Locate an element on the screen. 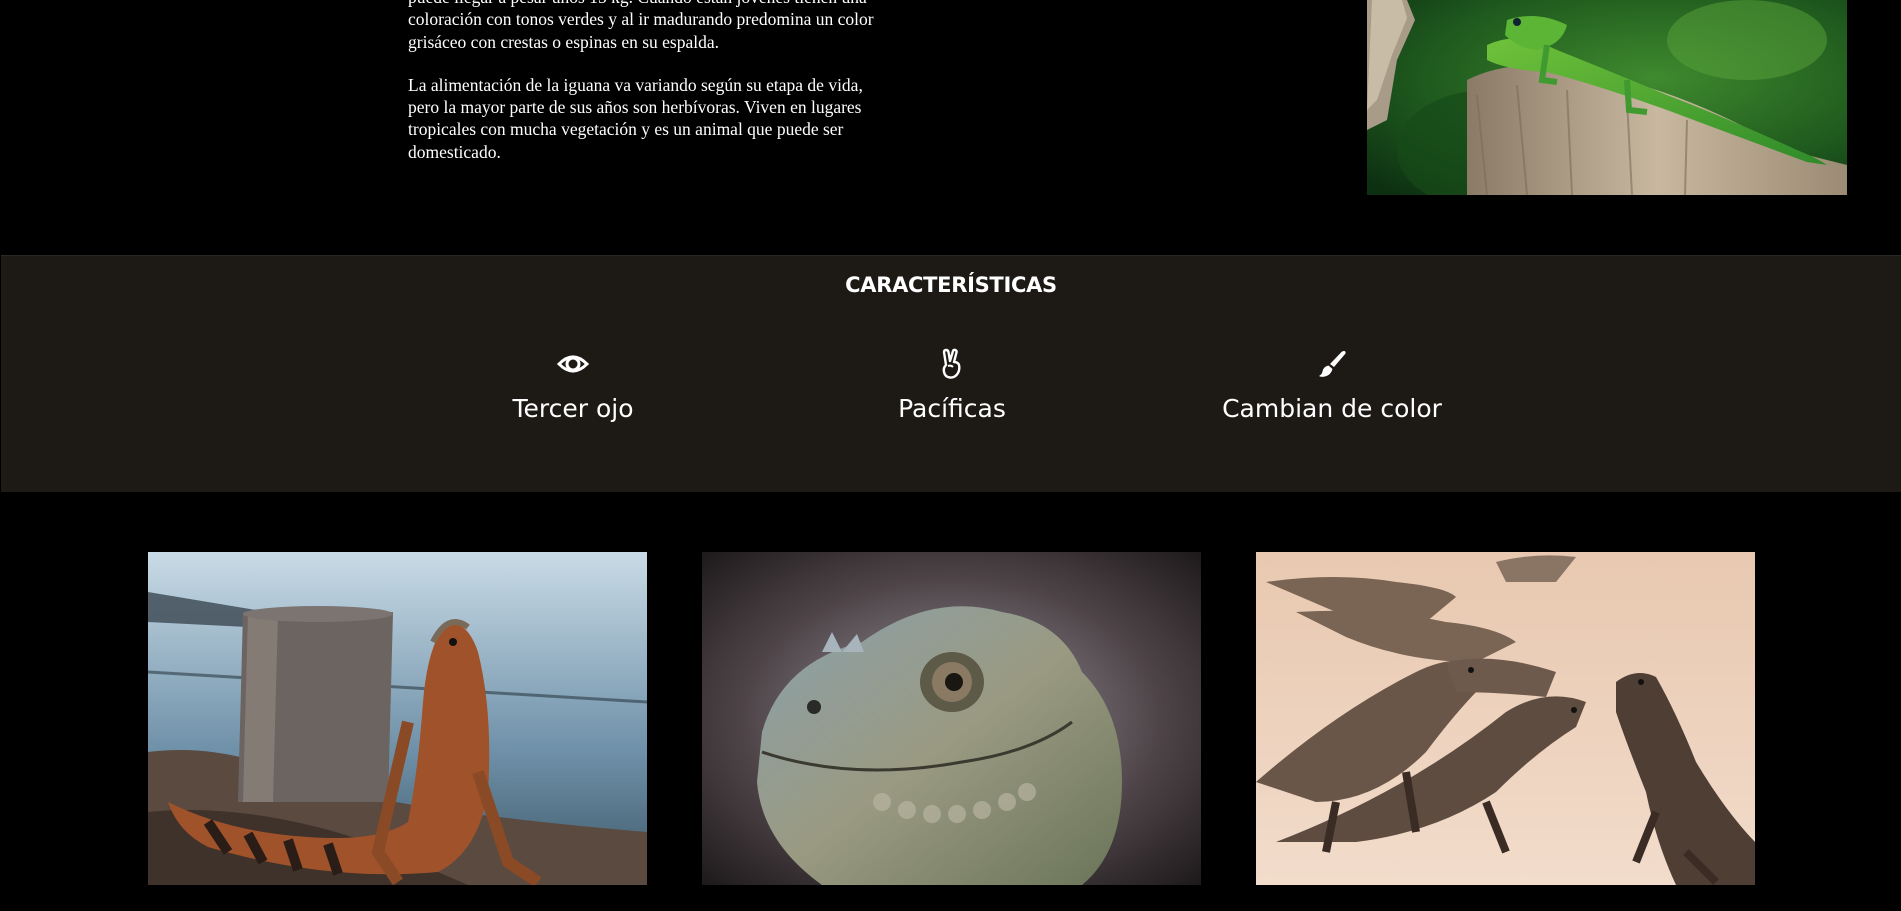  feature-label: Cambian de color is located at coordinates (1332, 408).